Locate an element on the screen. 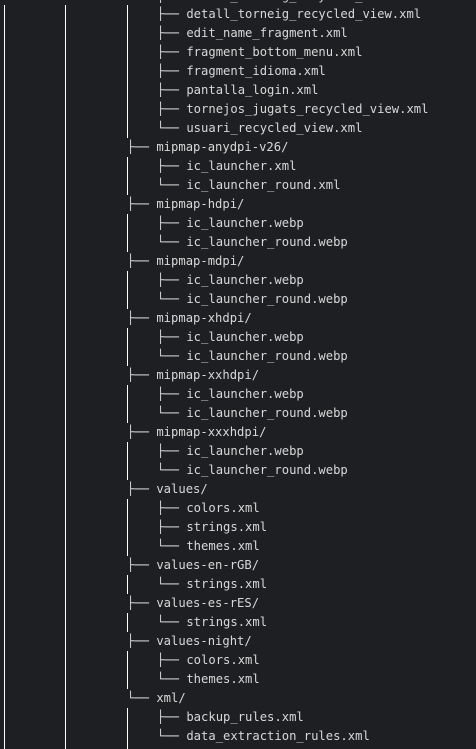 The image size is (476, 749). folder-name: ├── values-en-rGB/ is located at coordinates (193, 565).